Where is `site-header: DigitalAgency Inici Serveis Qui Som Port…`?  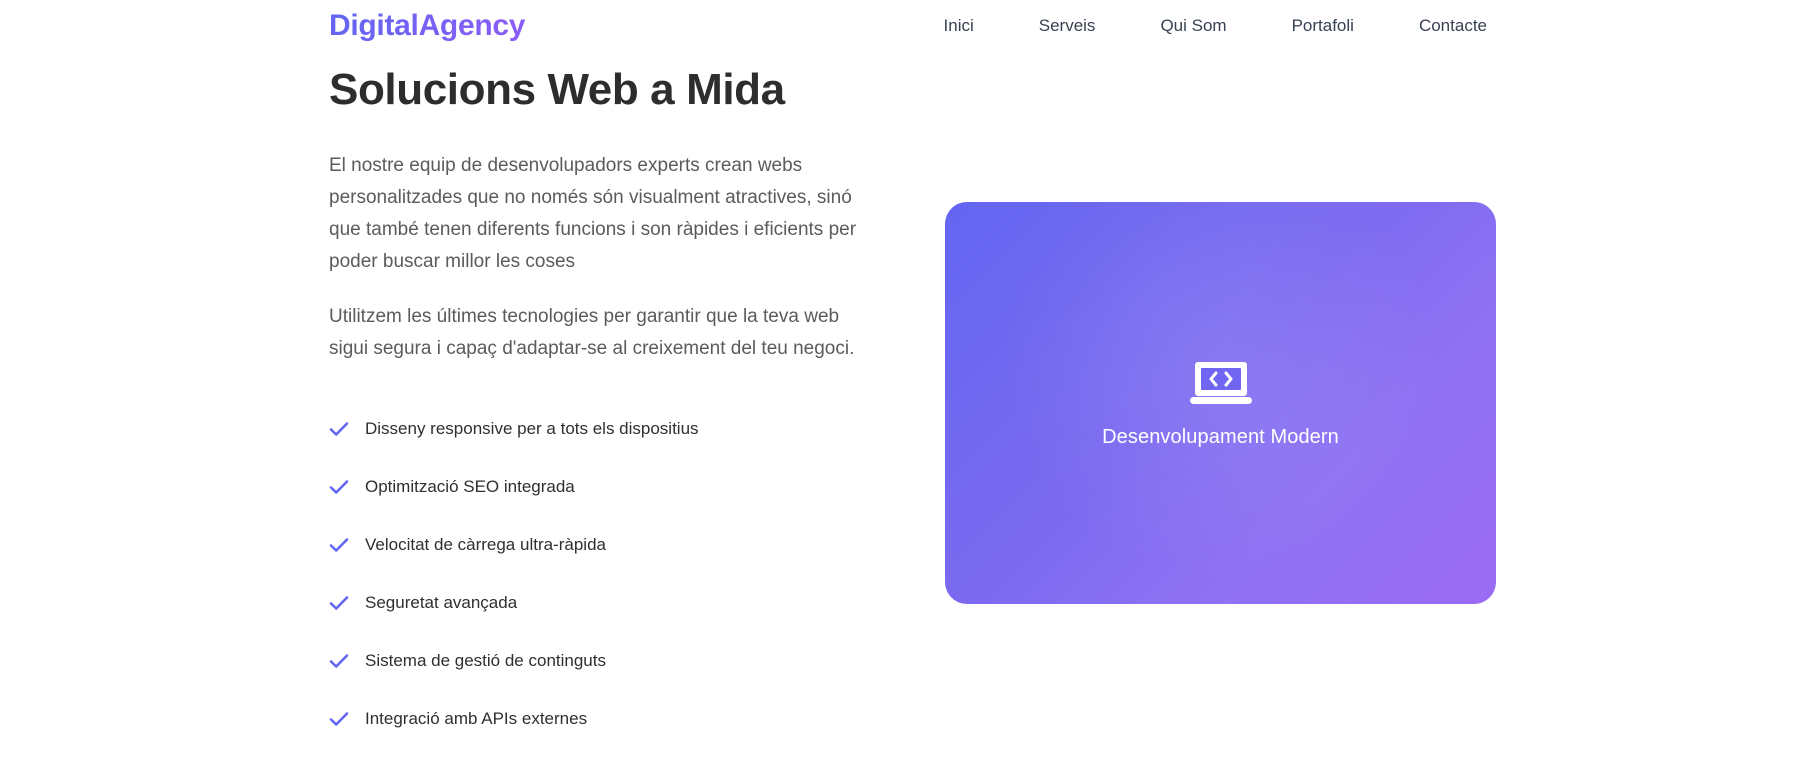
site-header: DigitalAgency Inici Serveis Qui Som Port… is located at coordinates (908, 26).